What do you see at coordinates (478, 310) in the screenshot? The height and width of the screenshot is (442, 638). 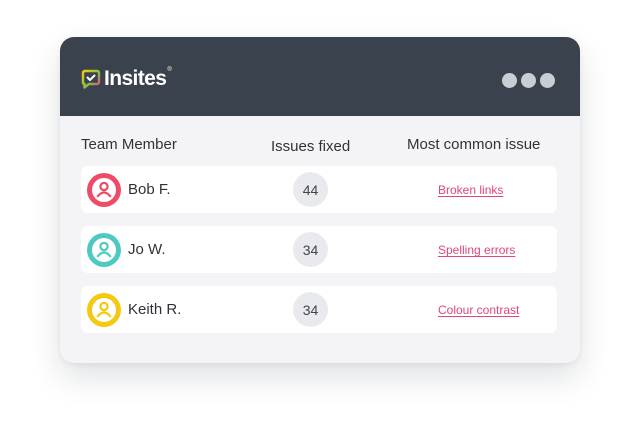 I see `issue-link: Colour contrast` at bounding box center [478, 310].